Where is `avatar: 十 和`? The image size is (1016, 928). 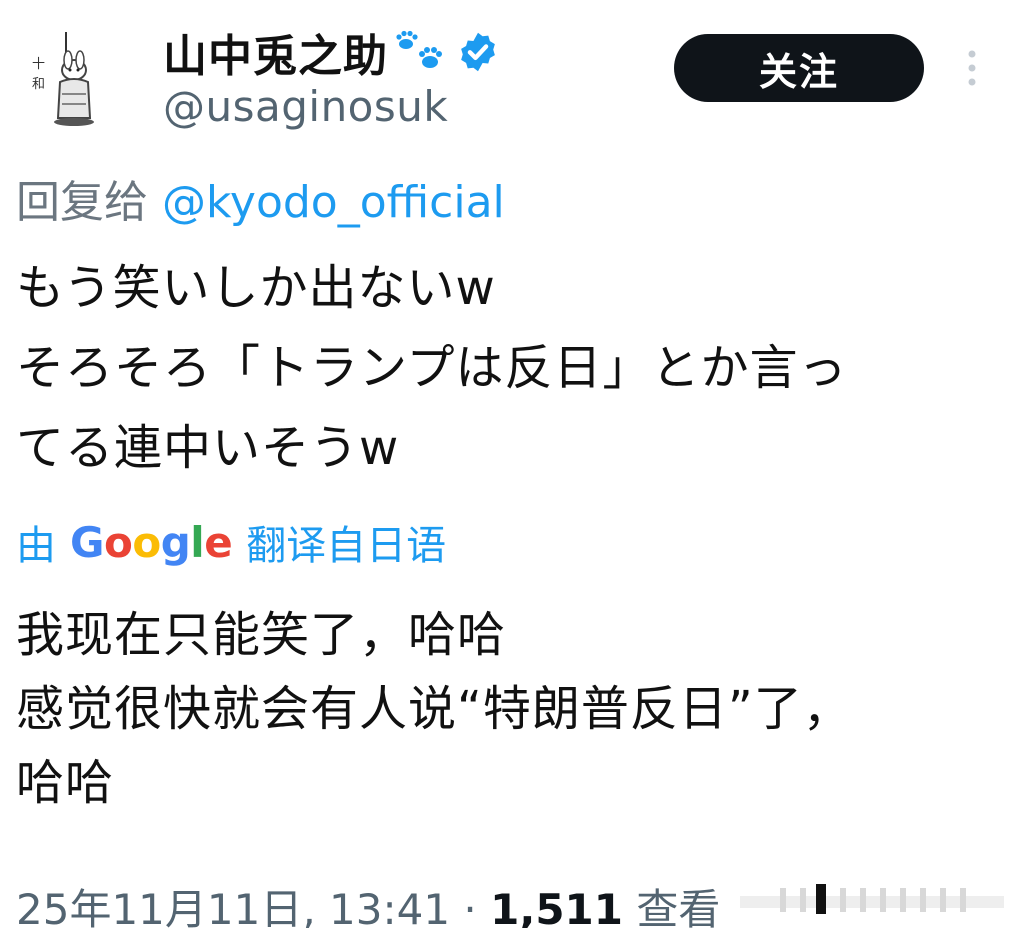 avatar: 十 和 is located at coordinates (66, 80).